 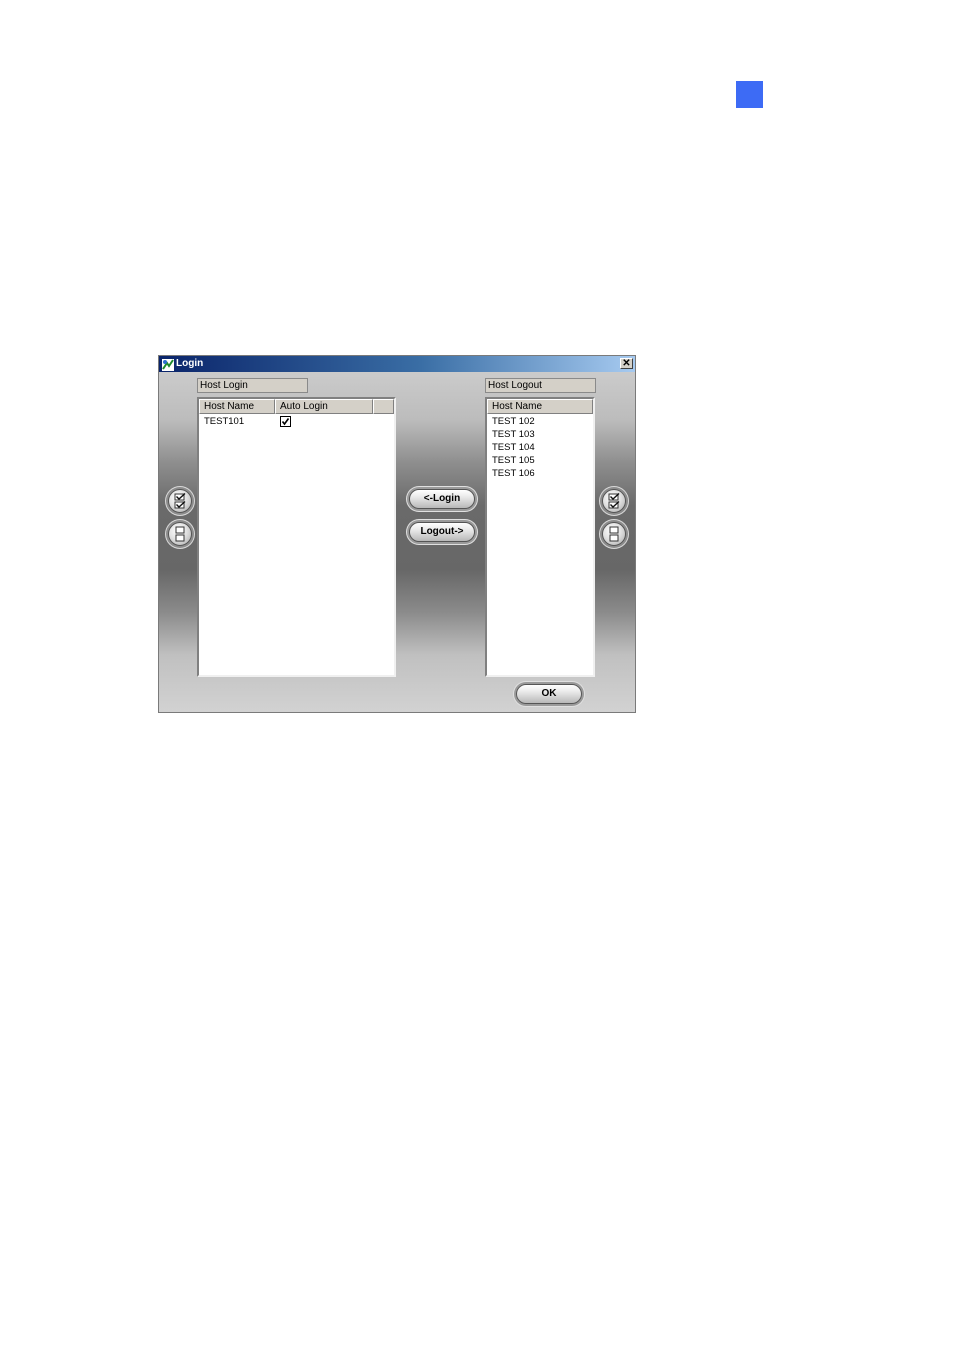 I want to click on clear-all-login-button, so click(x=180, y=534).